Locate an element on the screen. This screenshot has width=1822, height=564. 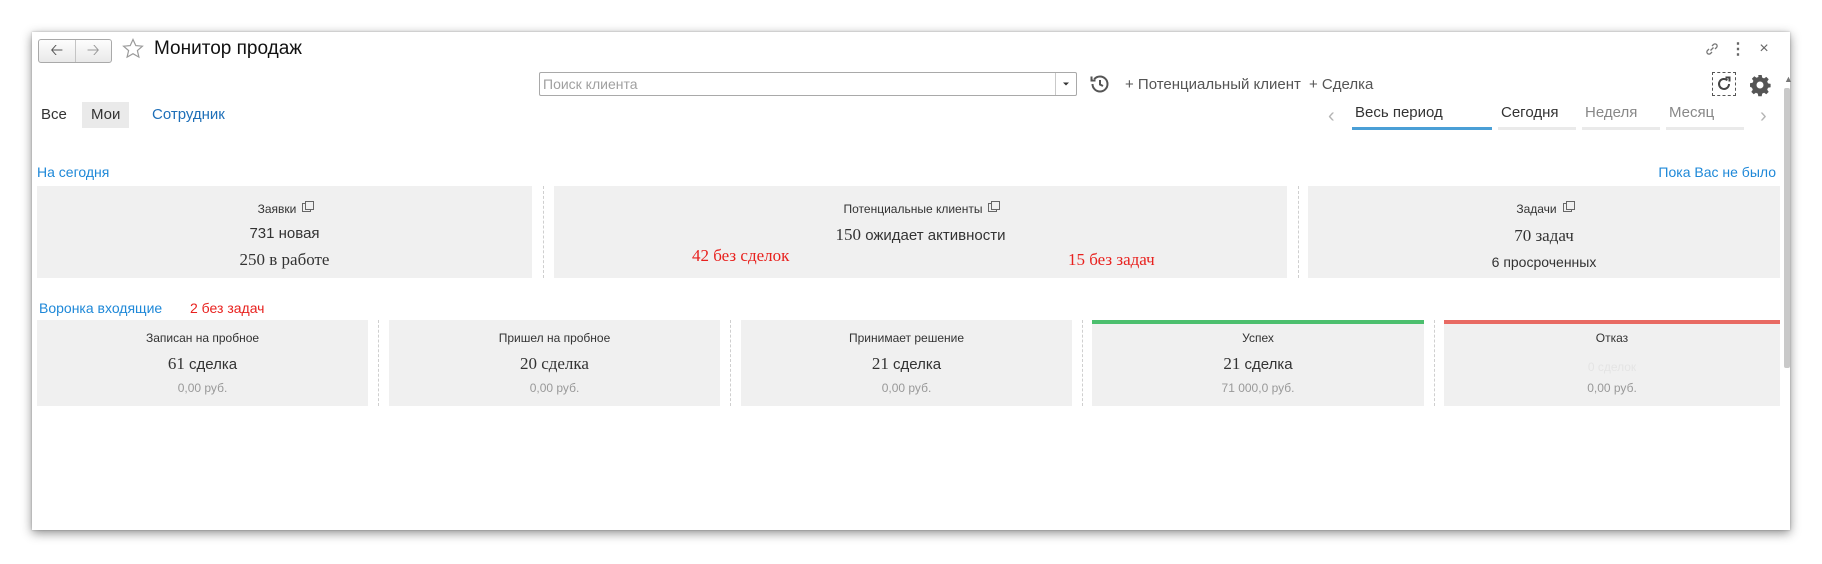
tasks-card: Задачи 70 задач 6 просроченных is located at coordinates (1544, 232).